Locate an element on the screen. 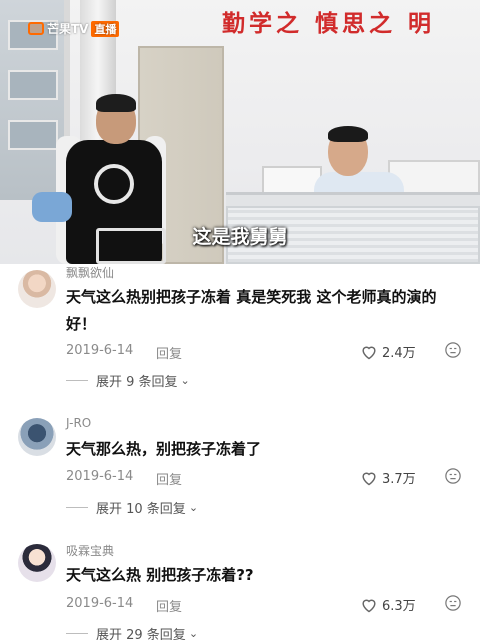 The width and height of the screenshot is (480, 640). expand-replies-label: 展开 29 条回复 is located at coordinates (141, 634).